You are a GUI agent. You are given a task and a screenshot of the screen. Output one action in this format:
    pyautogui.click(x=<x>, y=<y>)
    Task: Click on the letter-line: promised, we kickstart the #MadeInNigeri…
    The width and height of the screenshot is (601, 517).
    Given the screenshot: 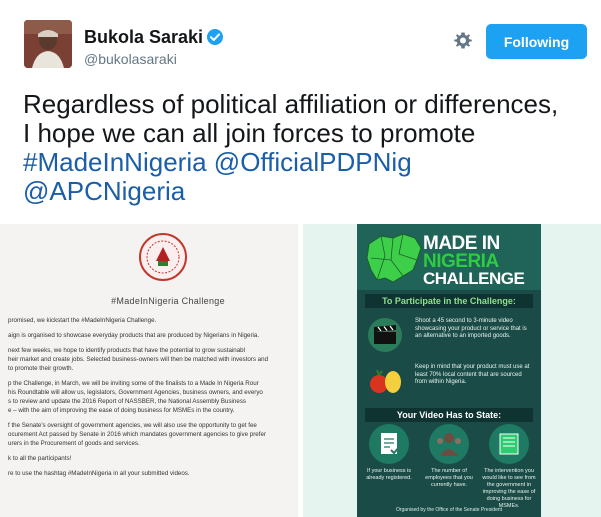 What is the action you would take?
    pyautogui.click(x=82, y=320)
    